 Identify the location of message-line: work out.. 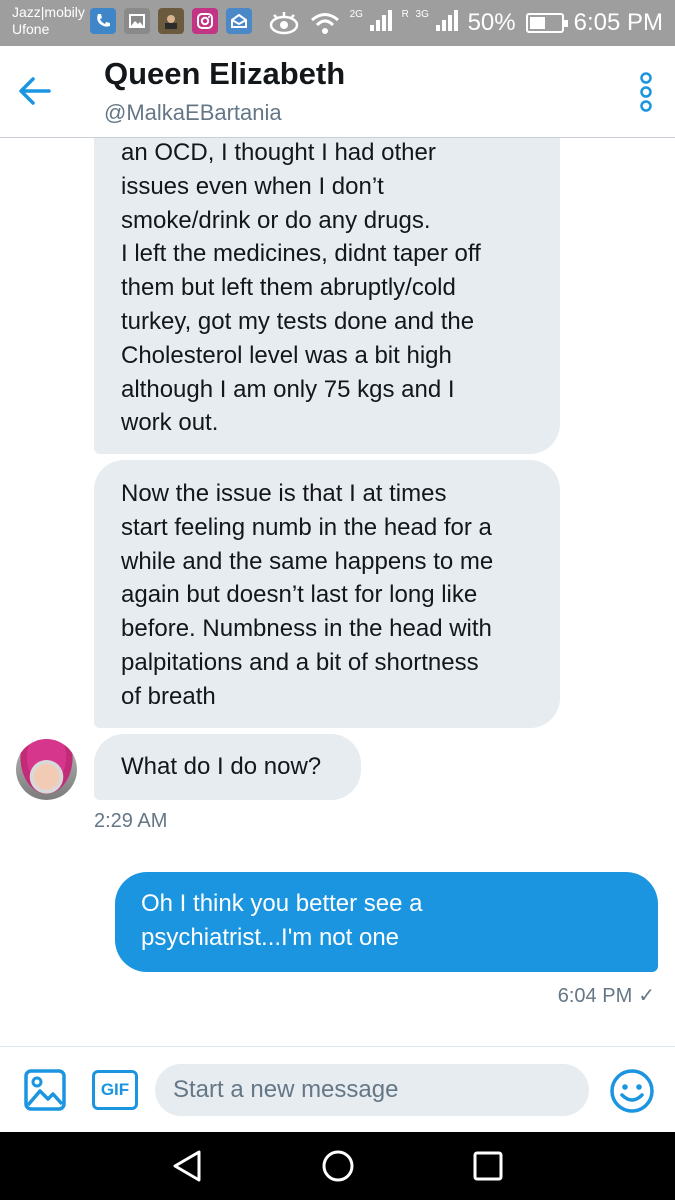
(170, 423).